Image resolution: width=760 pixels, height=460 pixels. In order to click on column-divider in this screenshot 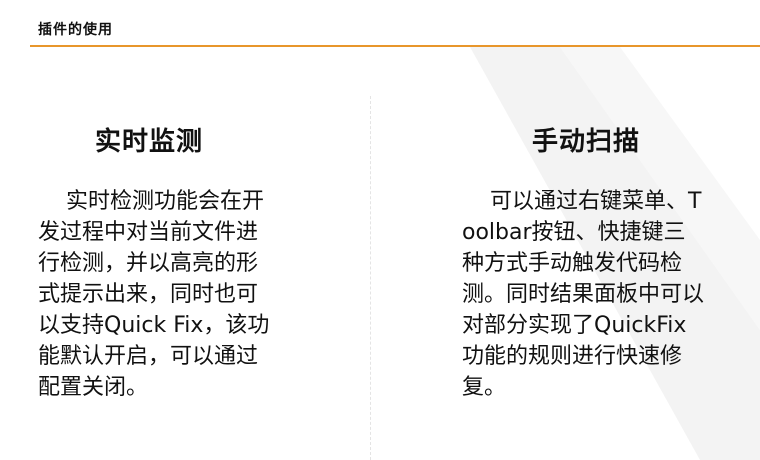, I will do `click(370, 278)`.